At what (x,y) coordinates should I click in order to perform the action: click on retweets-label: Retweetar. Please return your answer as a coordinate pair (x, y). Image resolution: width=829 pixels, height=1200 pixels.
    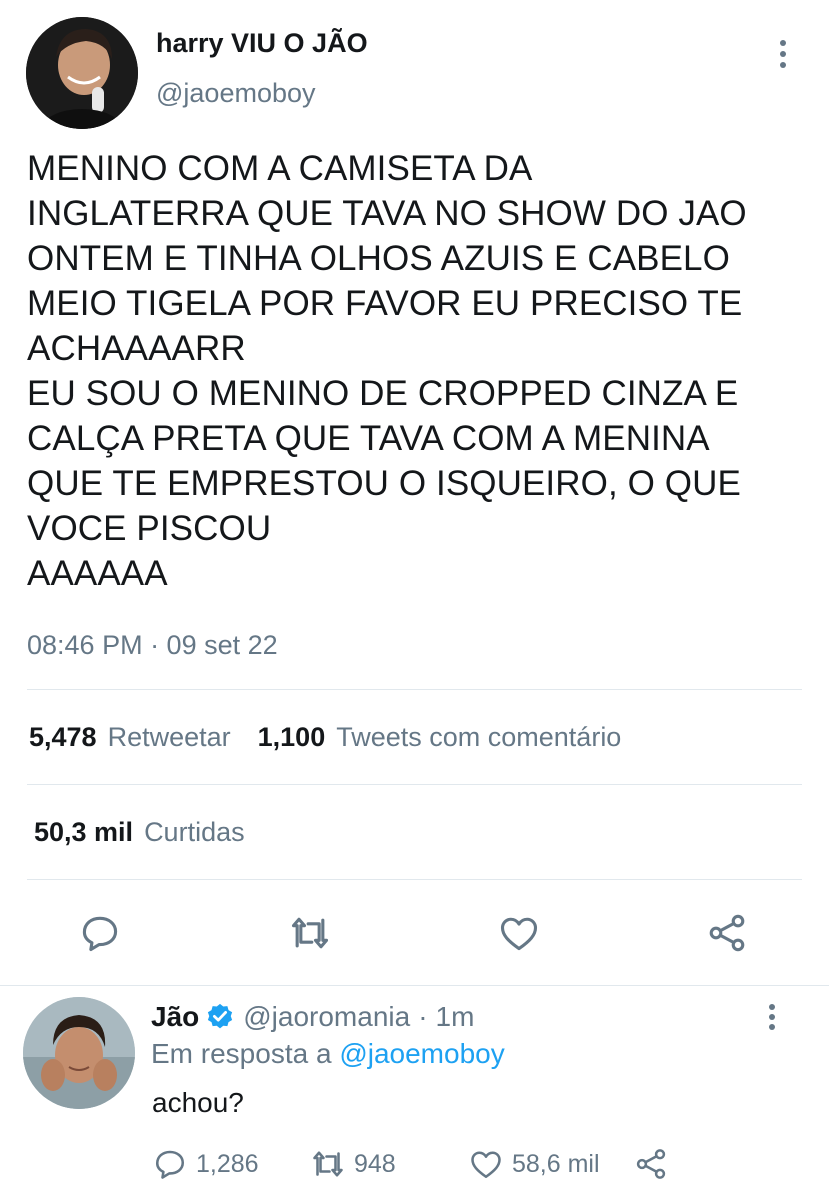
    Looking at the image, I should click on (169, 737).